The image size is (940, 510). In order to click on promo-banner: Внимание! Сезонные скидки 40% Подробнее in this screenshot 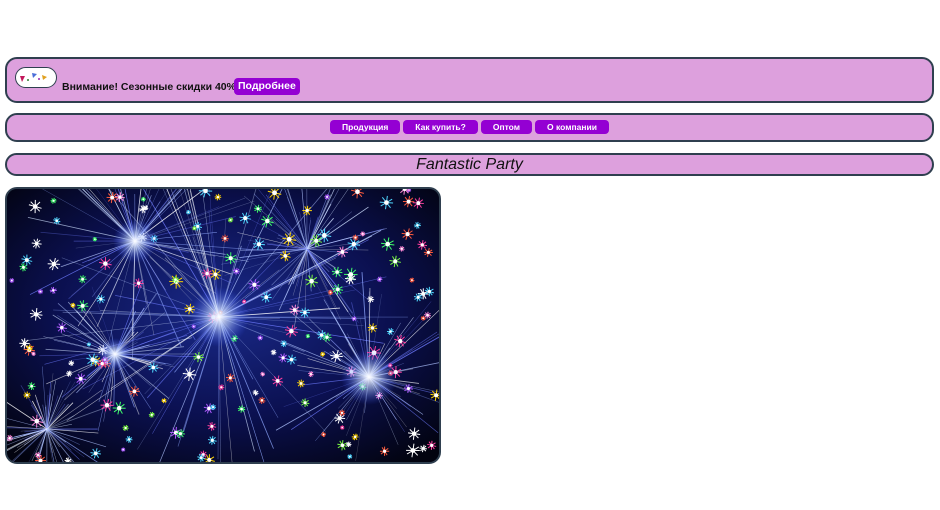, I will do `click(469, 80)`.